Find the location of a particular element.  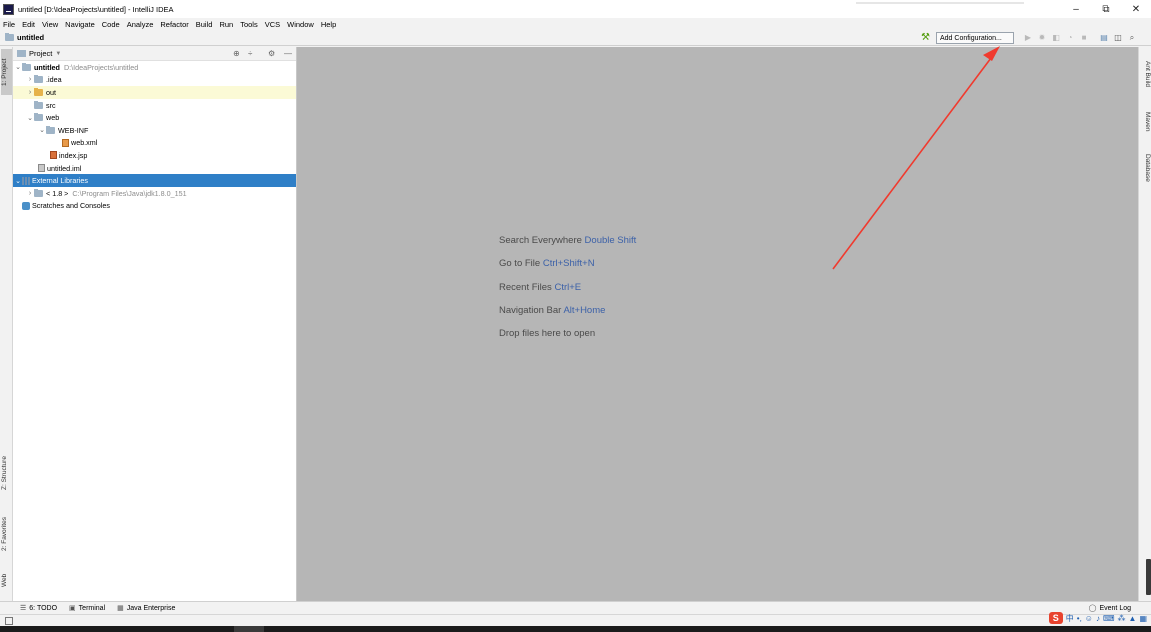

tree-node-label: web is located at coordinates (53, 118).